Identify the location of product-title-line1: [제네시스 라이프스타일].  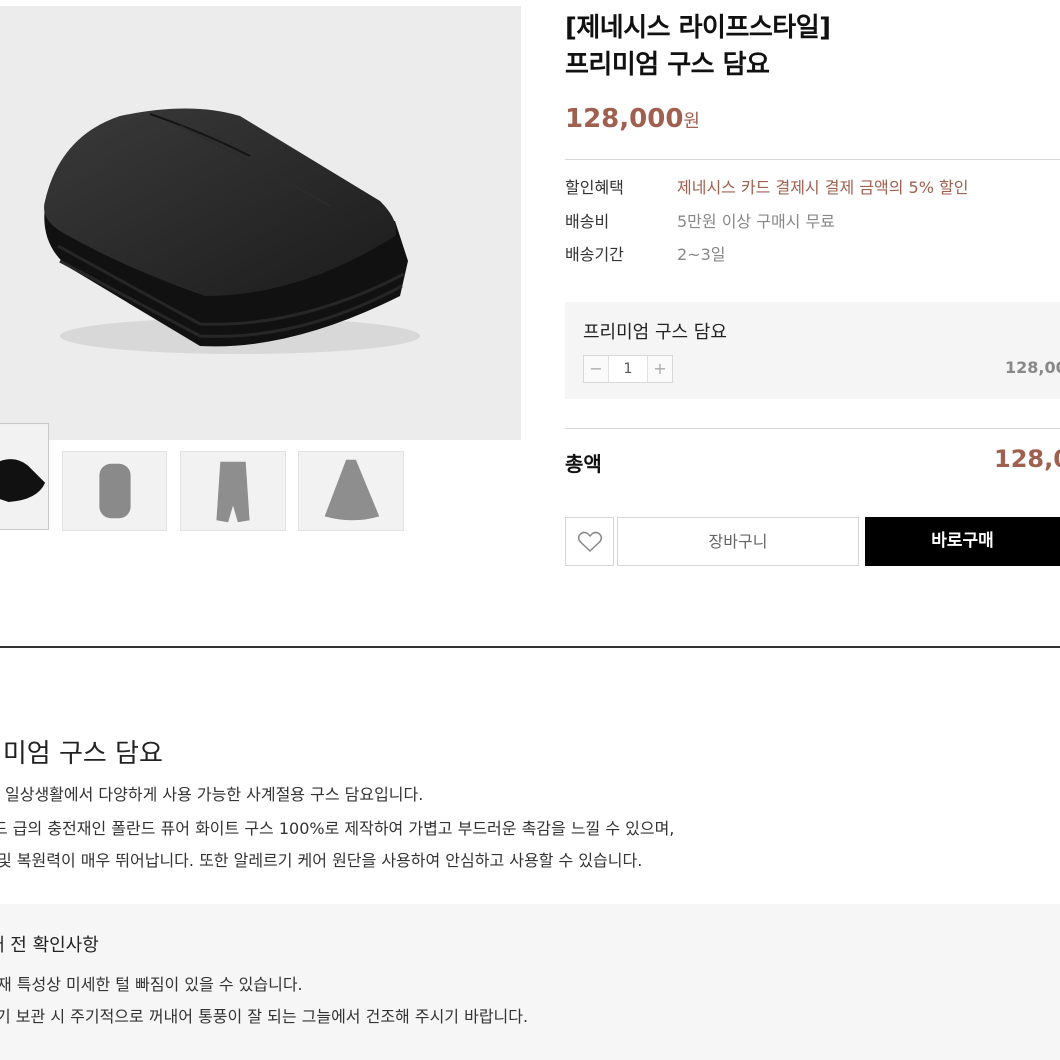
(698, 28).